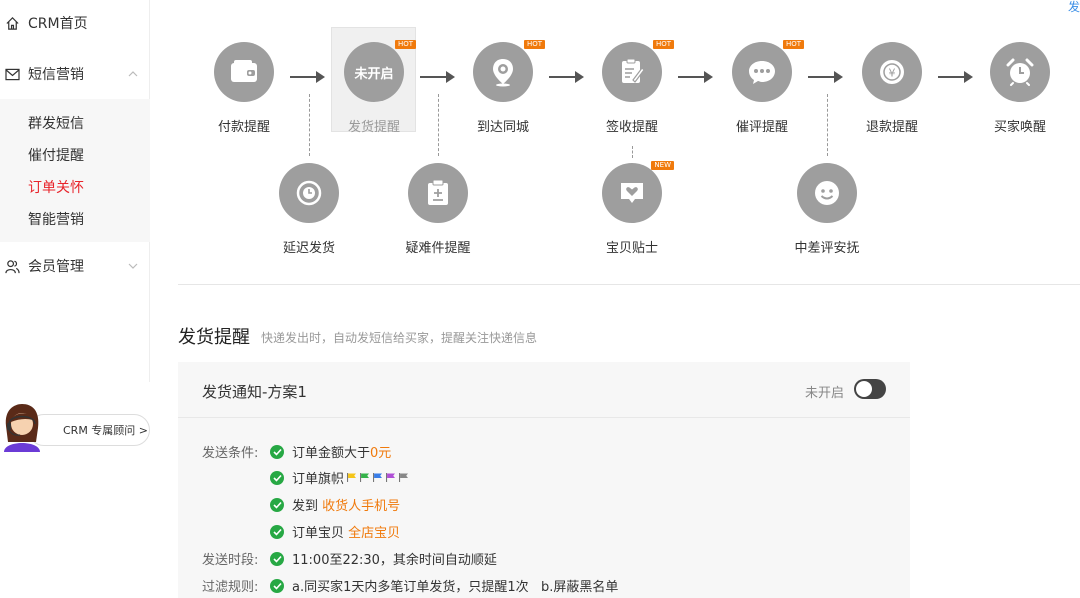  What do you see at coordinates (230, 587) in the screenshot?
I see `filter-label: 过滤规则:` at bounding box center [230, 587].